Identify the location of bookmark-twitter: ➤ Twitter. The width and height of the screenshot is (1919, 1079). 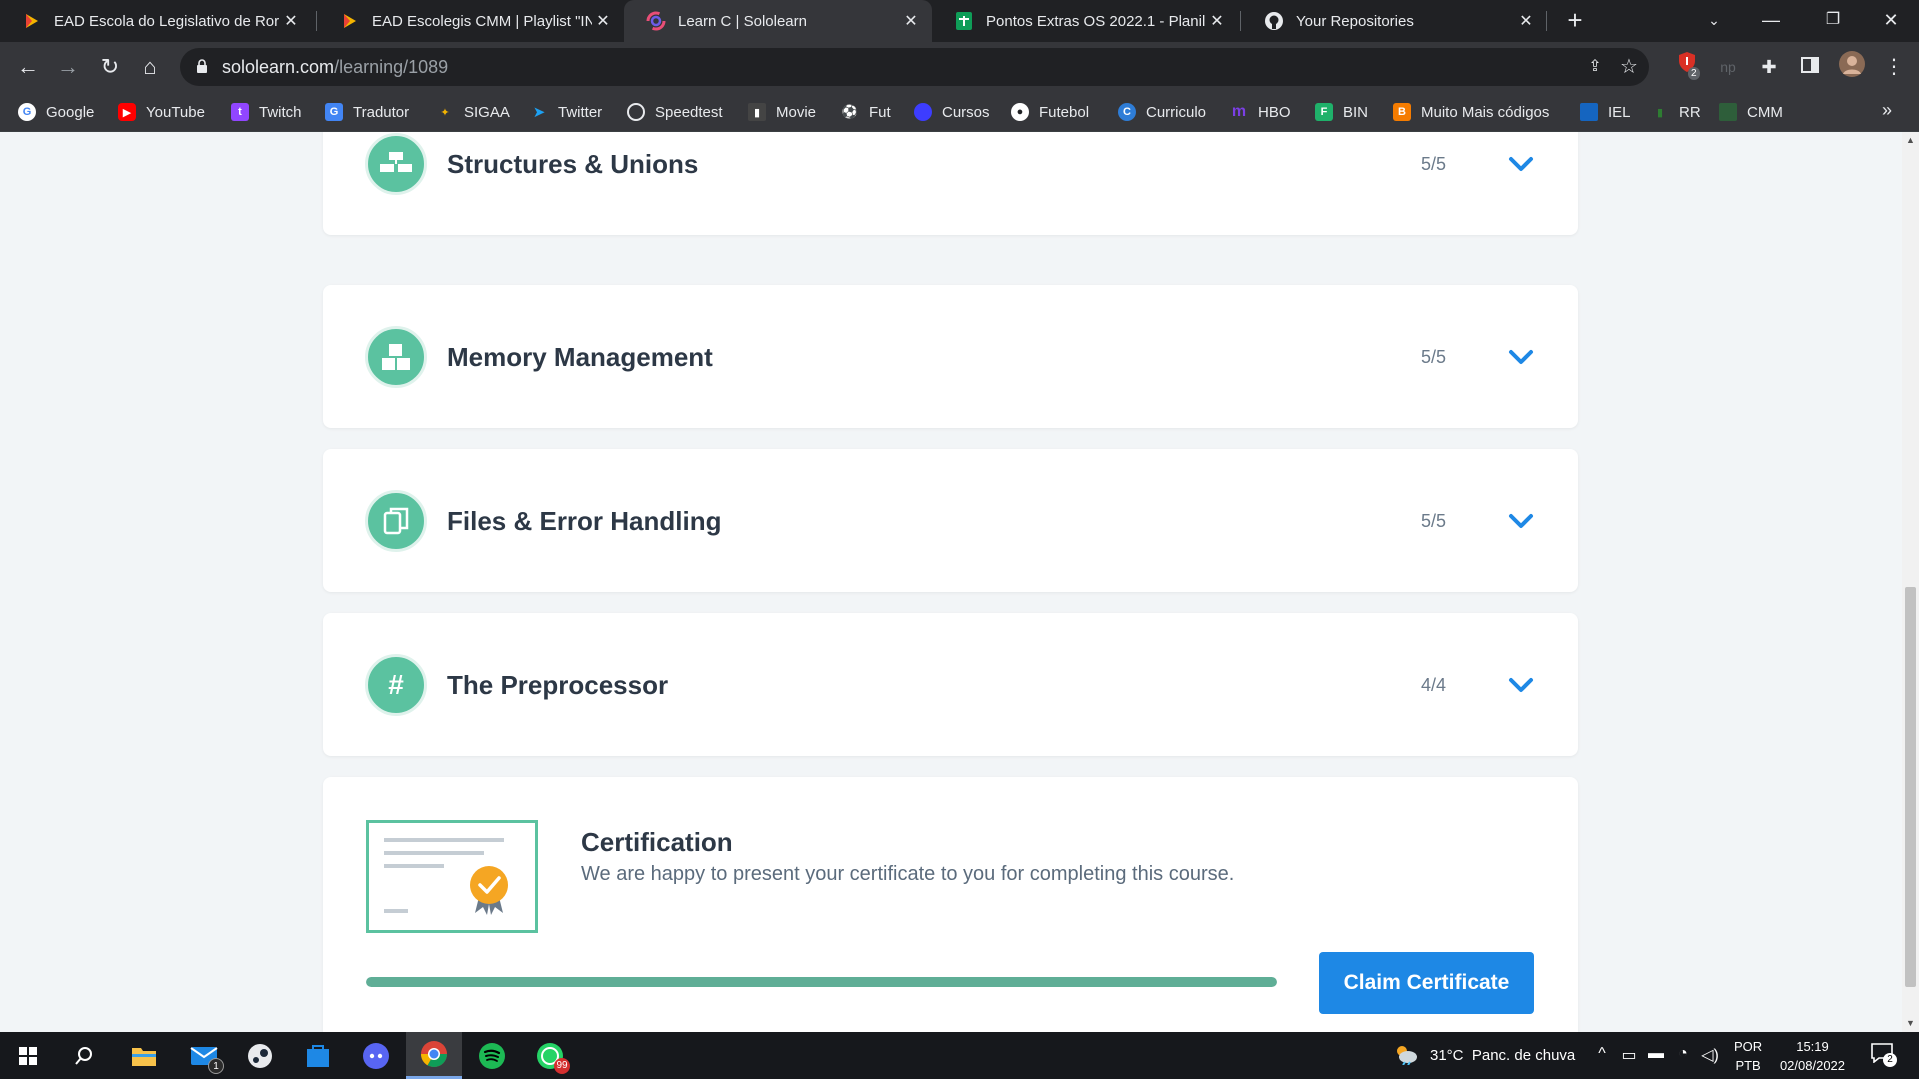
(566, 112).